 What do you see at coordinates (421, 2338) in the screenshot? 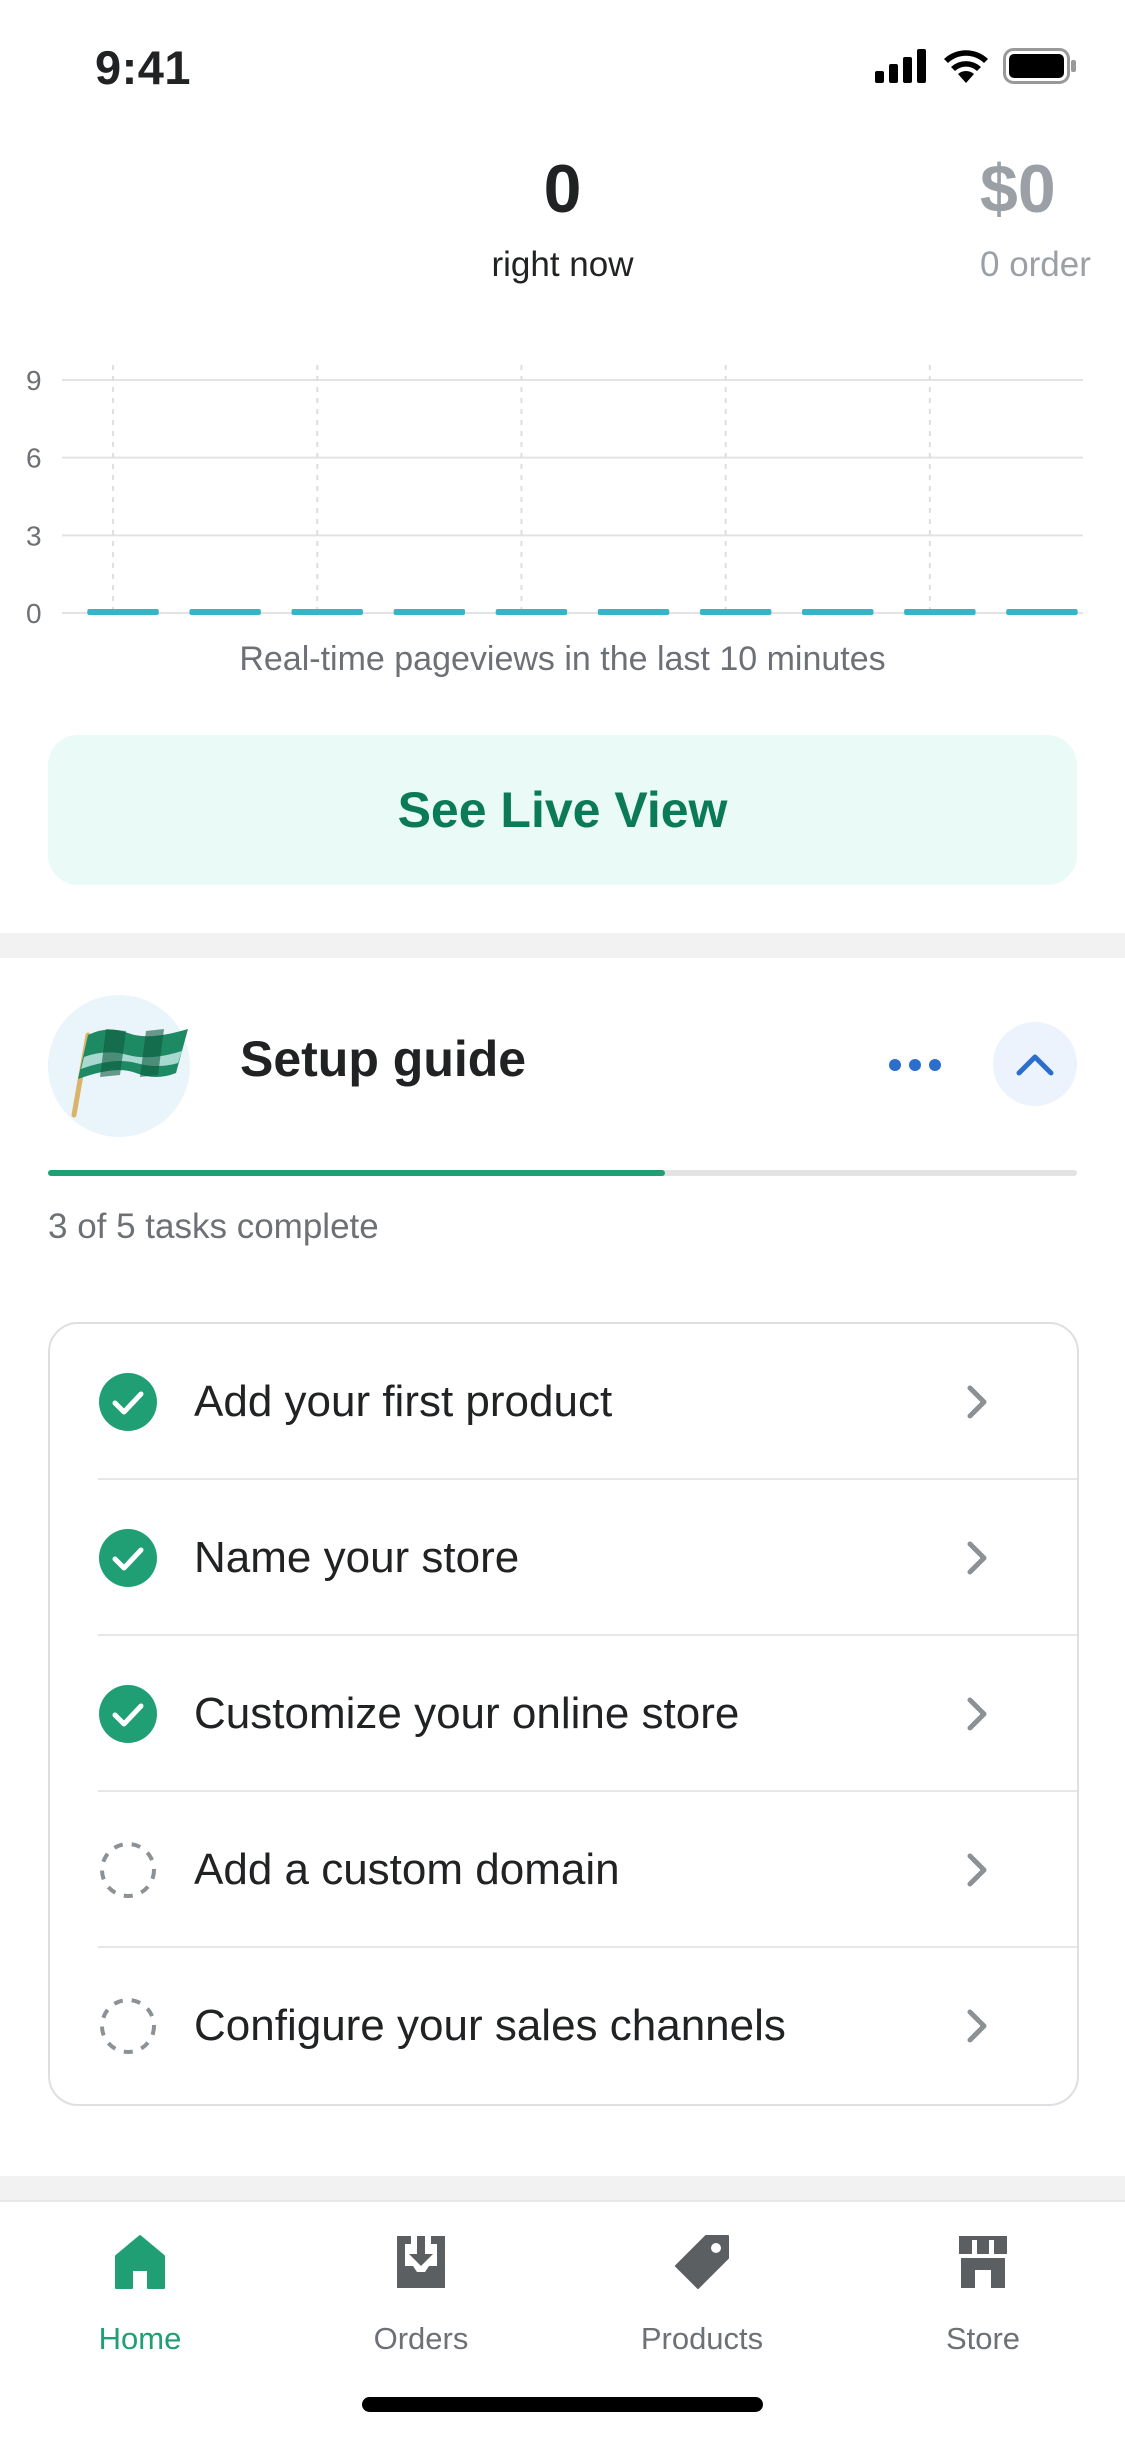
I see `tab-label: Orders` at bounding box center [421, 2338].